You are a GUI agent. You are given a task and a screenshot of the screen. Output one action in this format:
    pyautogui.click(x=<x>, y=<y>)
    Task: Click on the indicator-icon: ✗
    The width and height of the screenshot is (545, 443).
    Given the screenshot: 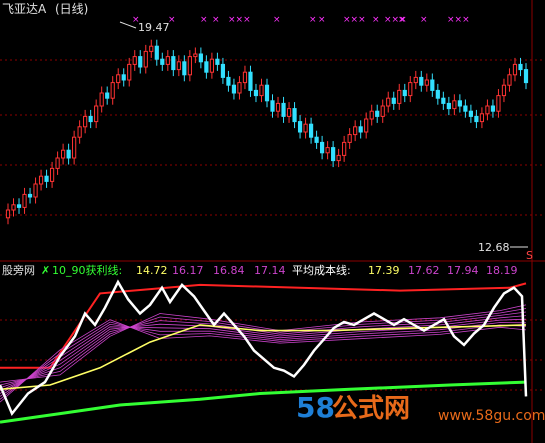 What is the action you would take?
    pyautogui.click(x=45, y=270)
    